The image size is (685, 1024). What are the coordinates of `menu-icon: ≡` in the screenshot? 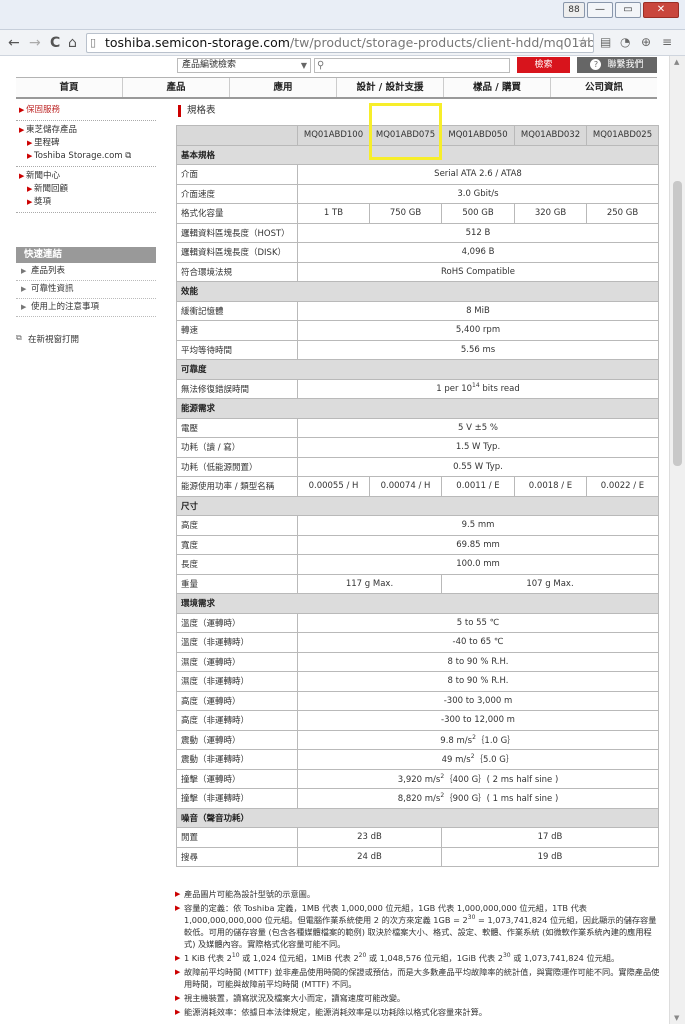 It's located at (667, 42).